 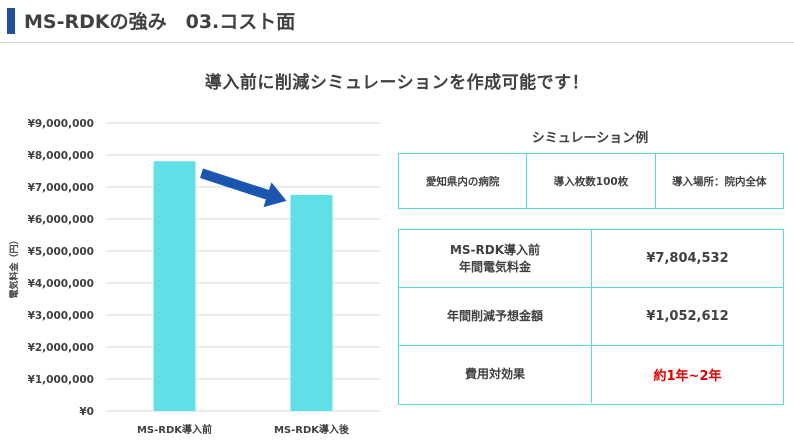 I want to click on cost-label-line: 年間削減予想金額, so click(x=494, y=316).